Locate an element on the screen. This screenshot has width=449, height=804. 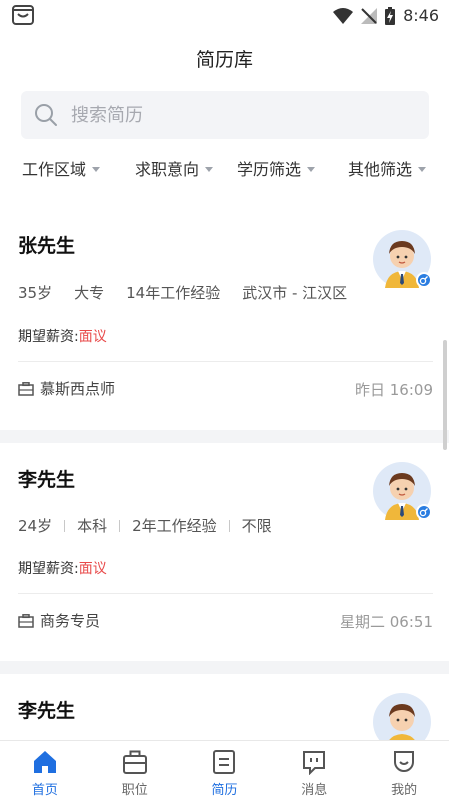
page-header: 简历库 is located at coordinates (224, 58).